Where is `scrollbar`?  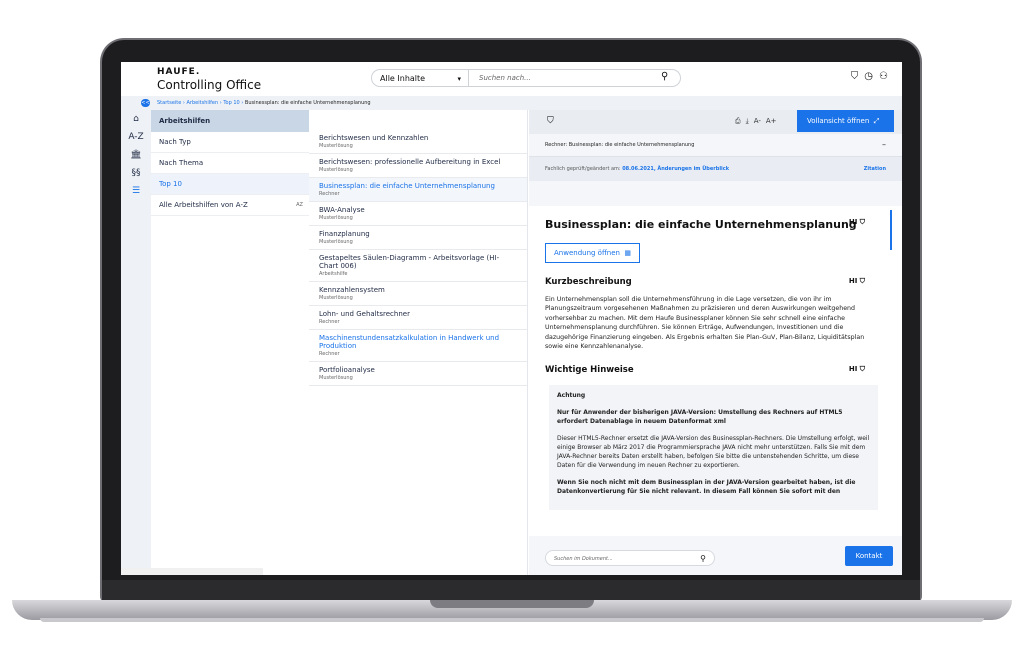
scrollbar is located at coordinates (891, 230).